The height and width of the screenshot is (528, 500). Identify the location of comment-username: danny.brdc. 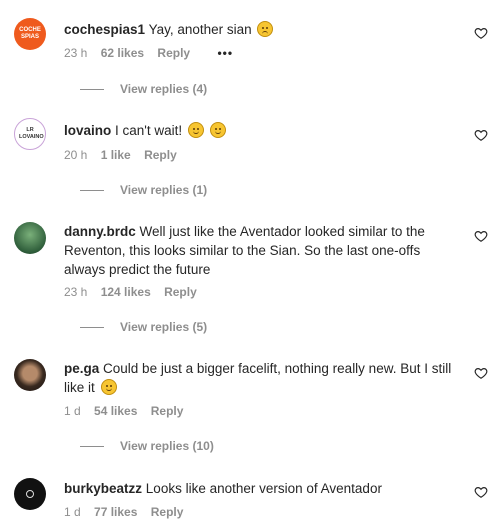
(100, 231).